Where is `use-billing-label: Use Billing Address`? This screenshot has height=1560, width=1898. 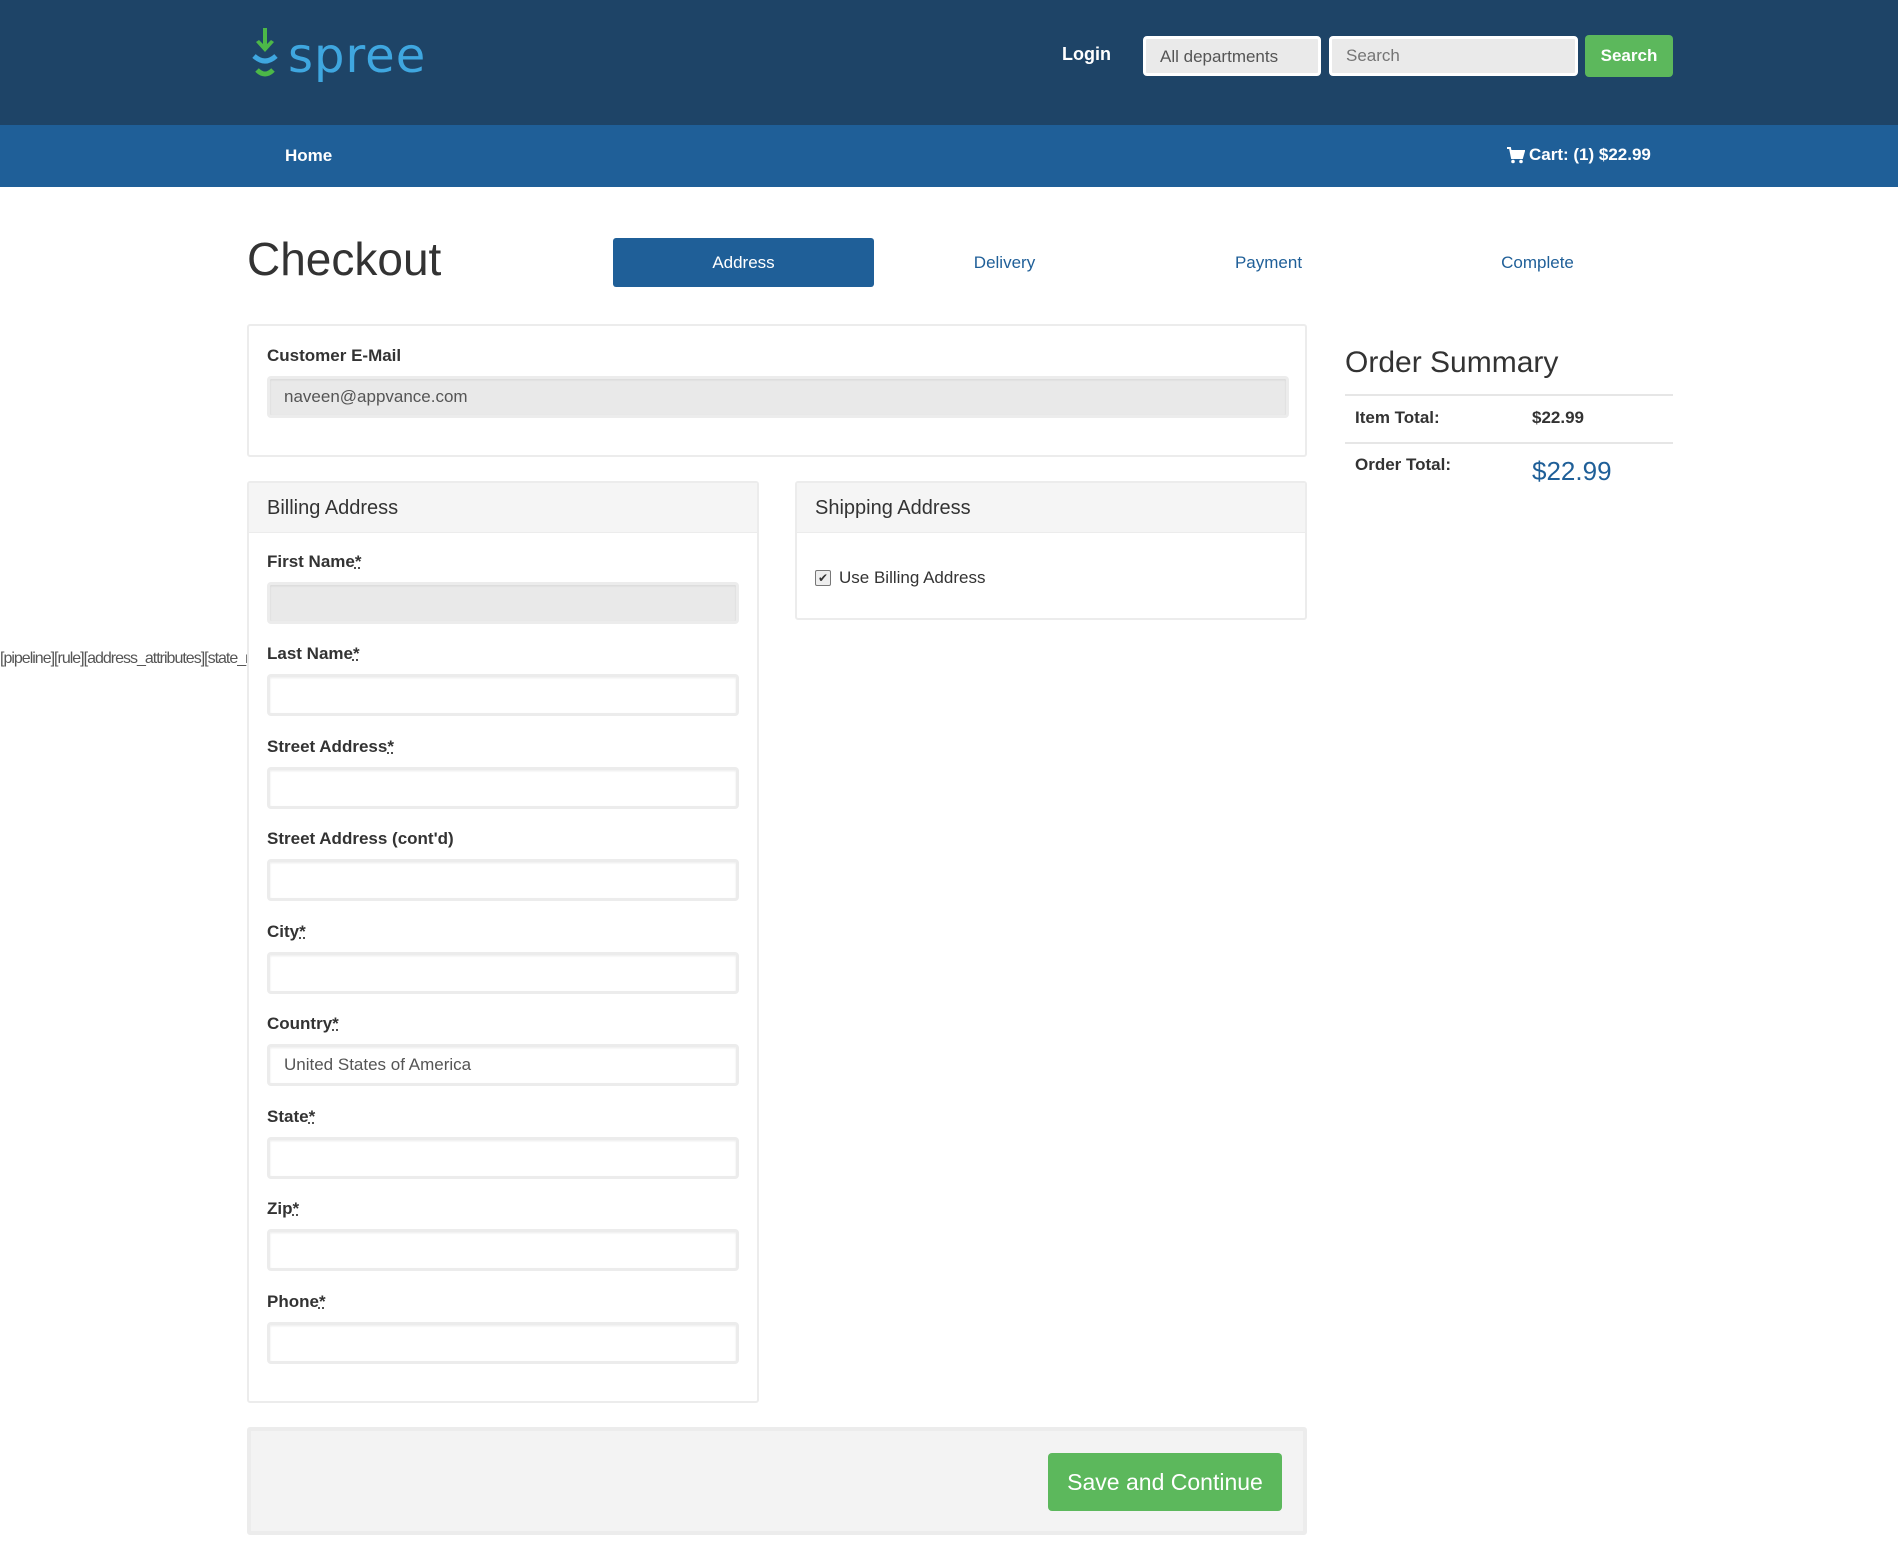
use-billing-label: Use Billing Address is located at coordinates (912, 577).